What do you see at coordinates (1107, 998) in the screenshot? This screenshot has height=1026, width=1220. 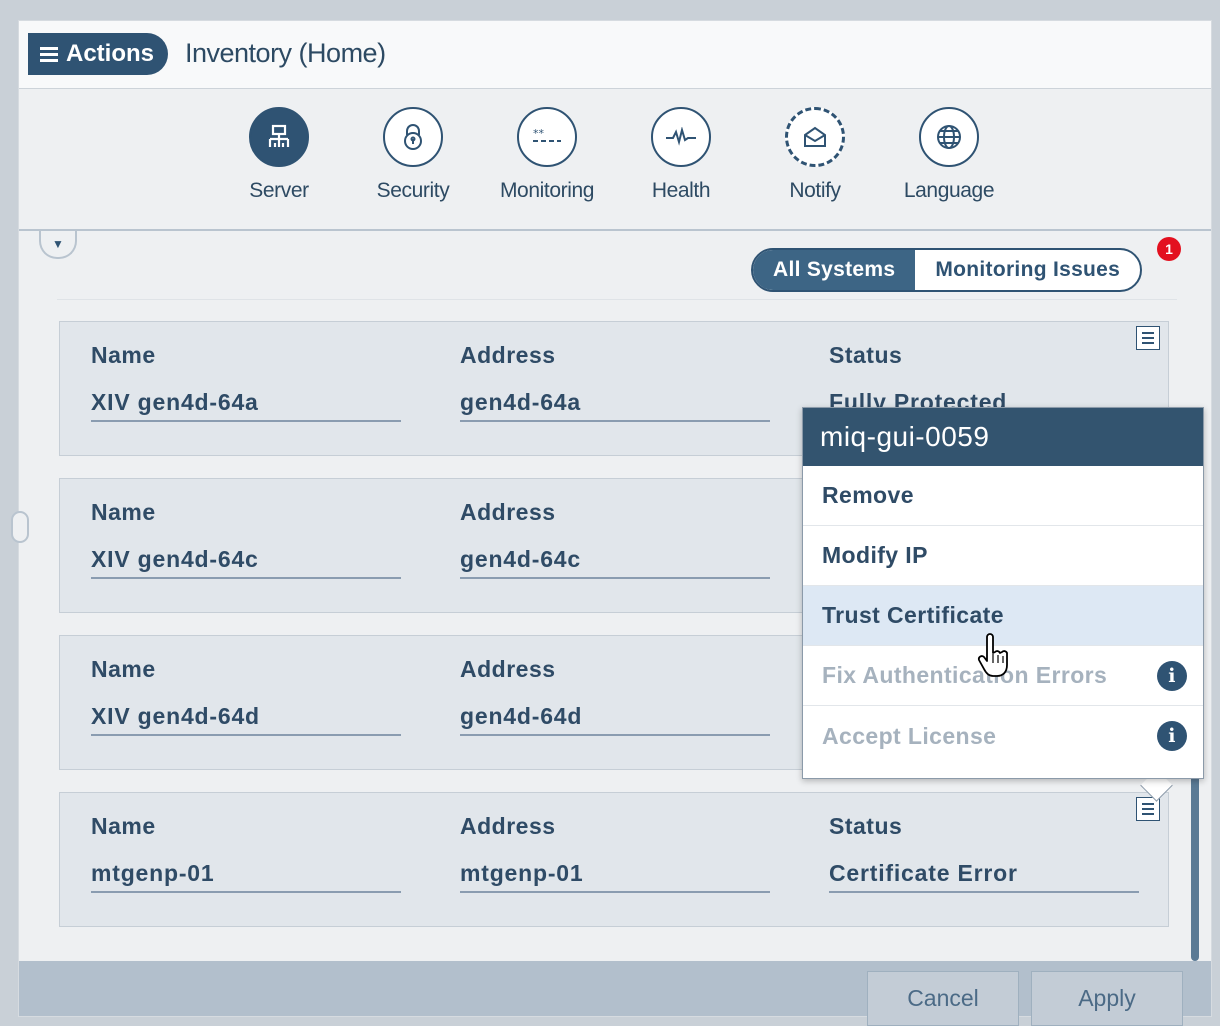 I see `apply-button: Apply` at bounding box center [1107, 998].